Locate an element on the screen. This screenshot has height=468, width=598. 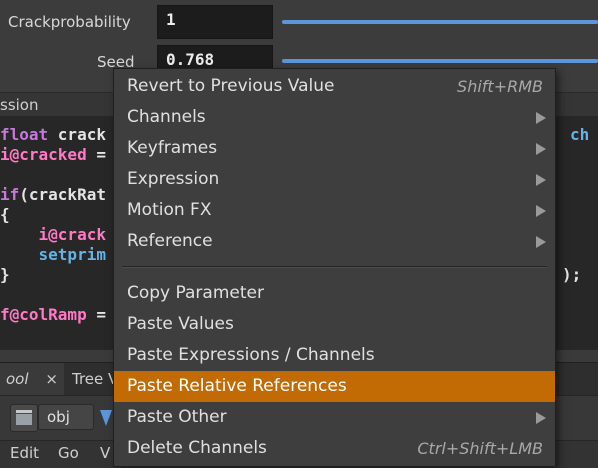
code-fragment-right-bottom: ); is located at coordinates (572, 274).